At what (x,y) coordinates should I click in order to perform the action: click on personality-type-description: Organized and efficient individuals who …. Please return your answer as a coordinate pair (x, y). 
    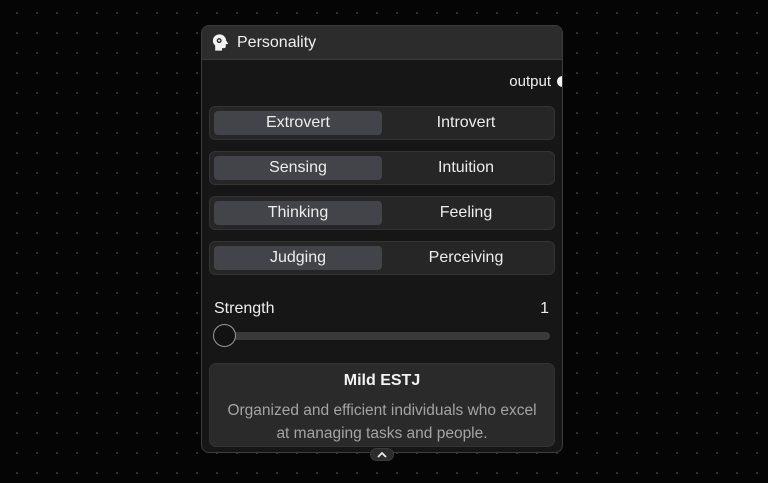
    Looking at the image, I should click on (382, 422).